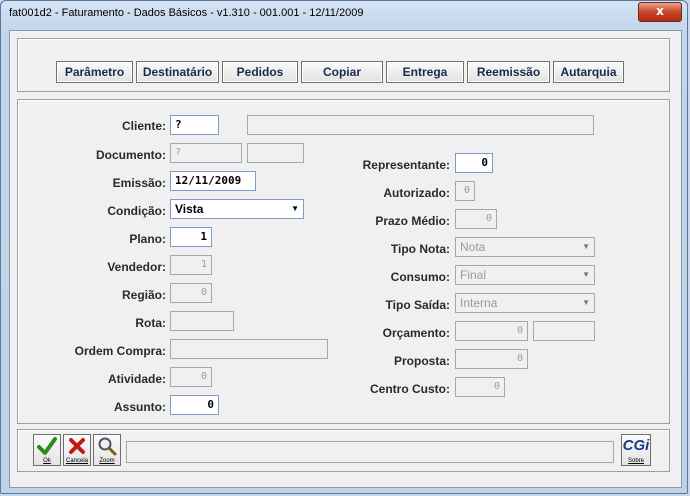 This screenshot has height=496, width=690. Describe the element at coordinates (76, 461) in the screenshot. I see `cancela-label: Cancela` at that location.